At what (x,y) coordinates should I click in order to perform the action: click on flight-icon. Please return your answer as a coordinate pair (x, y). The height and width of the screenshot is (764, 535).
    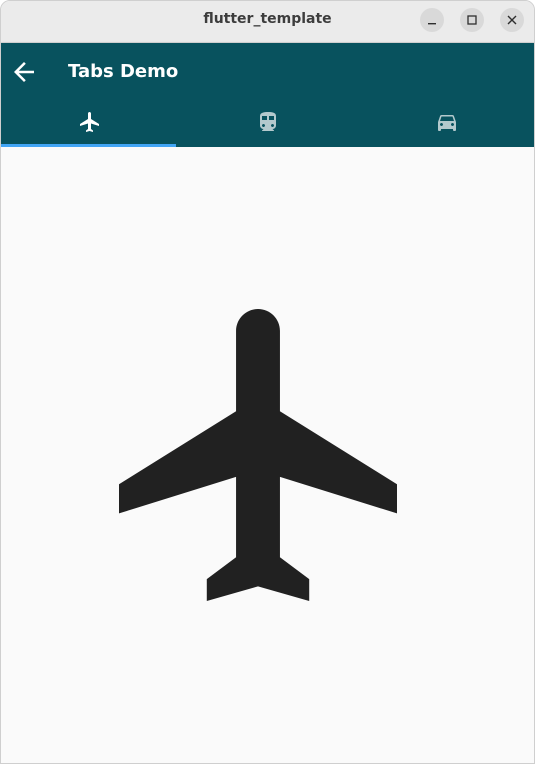
    Looking at the image, I should click on (90, 122).